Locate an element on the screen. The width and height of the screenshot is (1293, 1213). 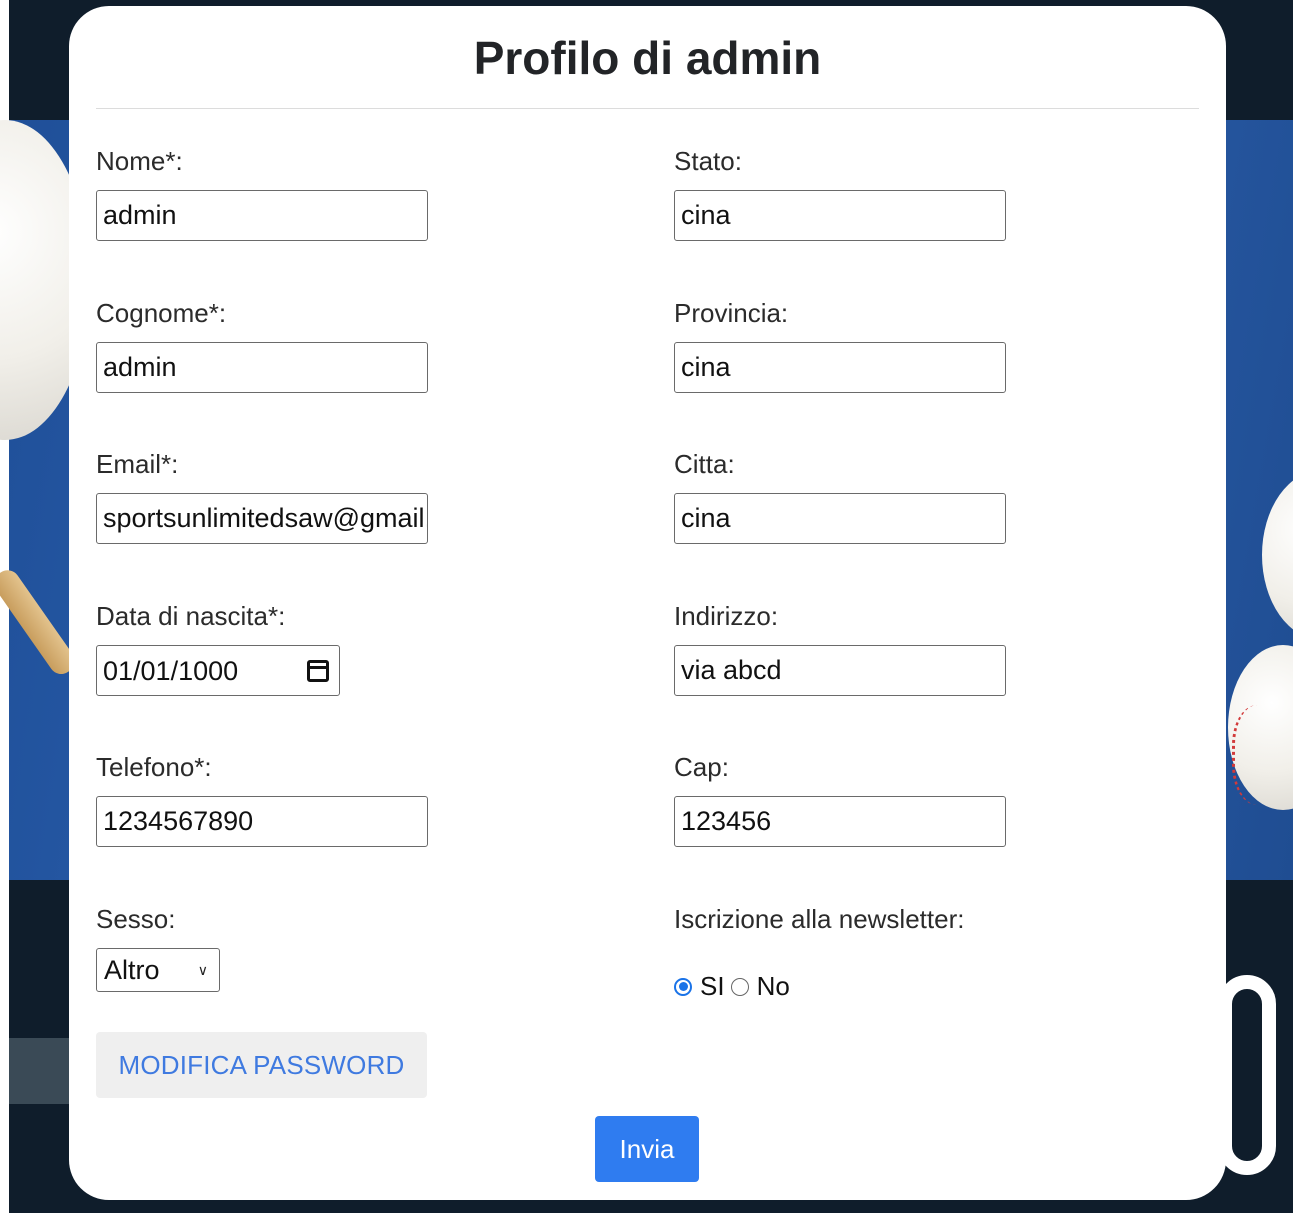
sesso-selected-value: Altro is located at coordinates (132, 969).